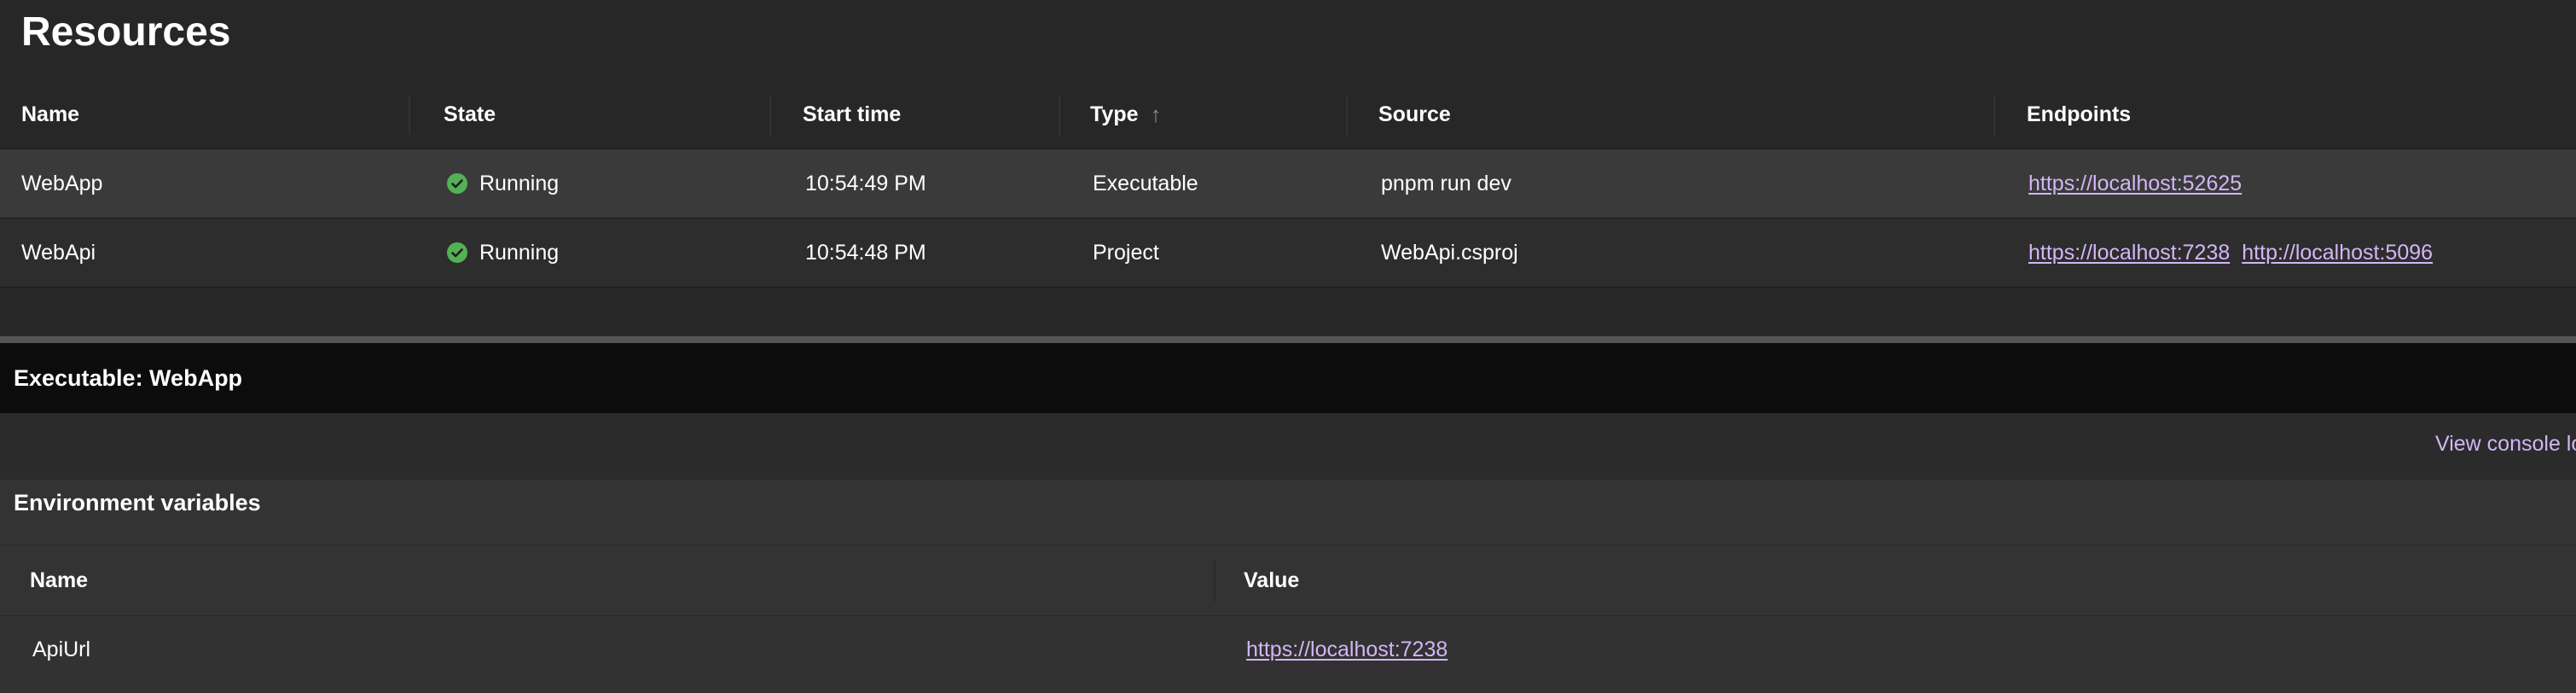 This screenshot has width=2576, height=693. What do you see at coordinates (470, 114) in the screenshot?
I see `column-header-state: State` at bounding box center [470, 114].